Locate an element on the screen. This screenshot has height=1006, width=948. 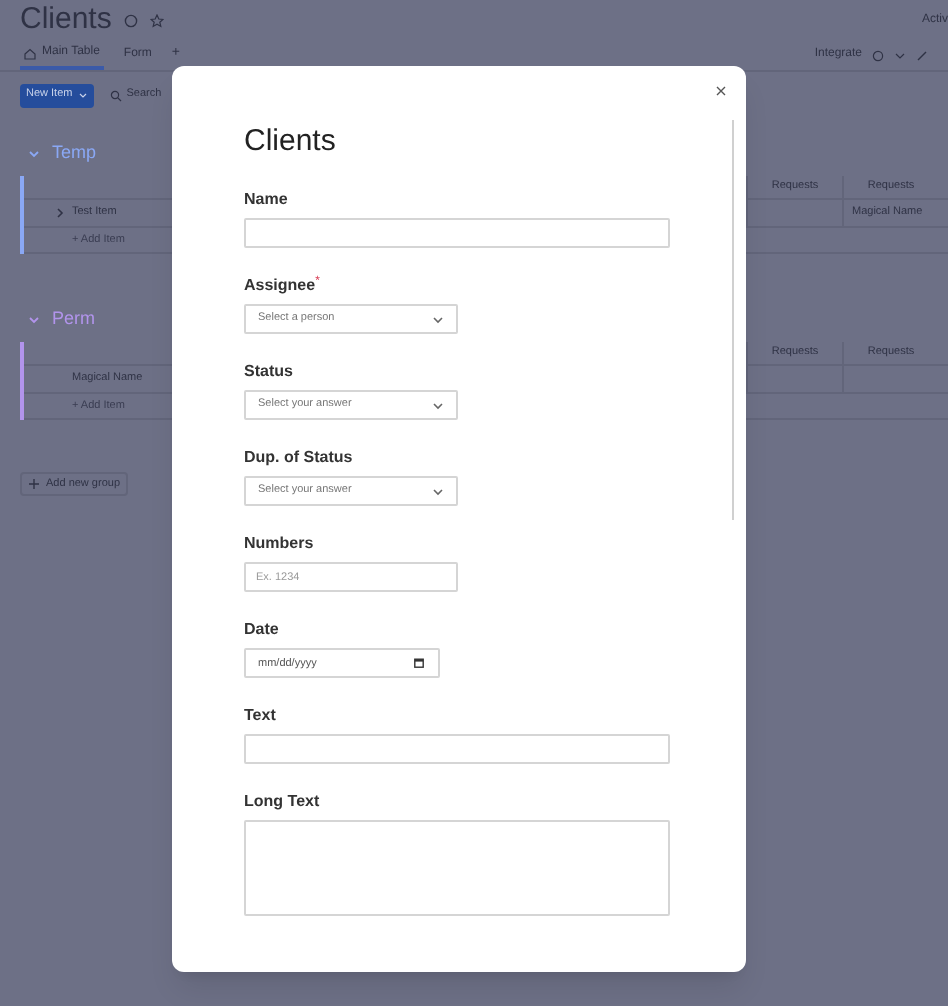
chevron-right-icon is located at coordinates (60, 213).